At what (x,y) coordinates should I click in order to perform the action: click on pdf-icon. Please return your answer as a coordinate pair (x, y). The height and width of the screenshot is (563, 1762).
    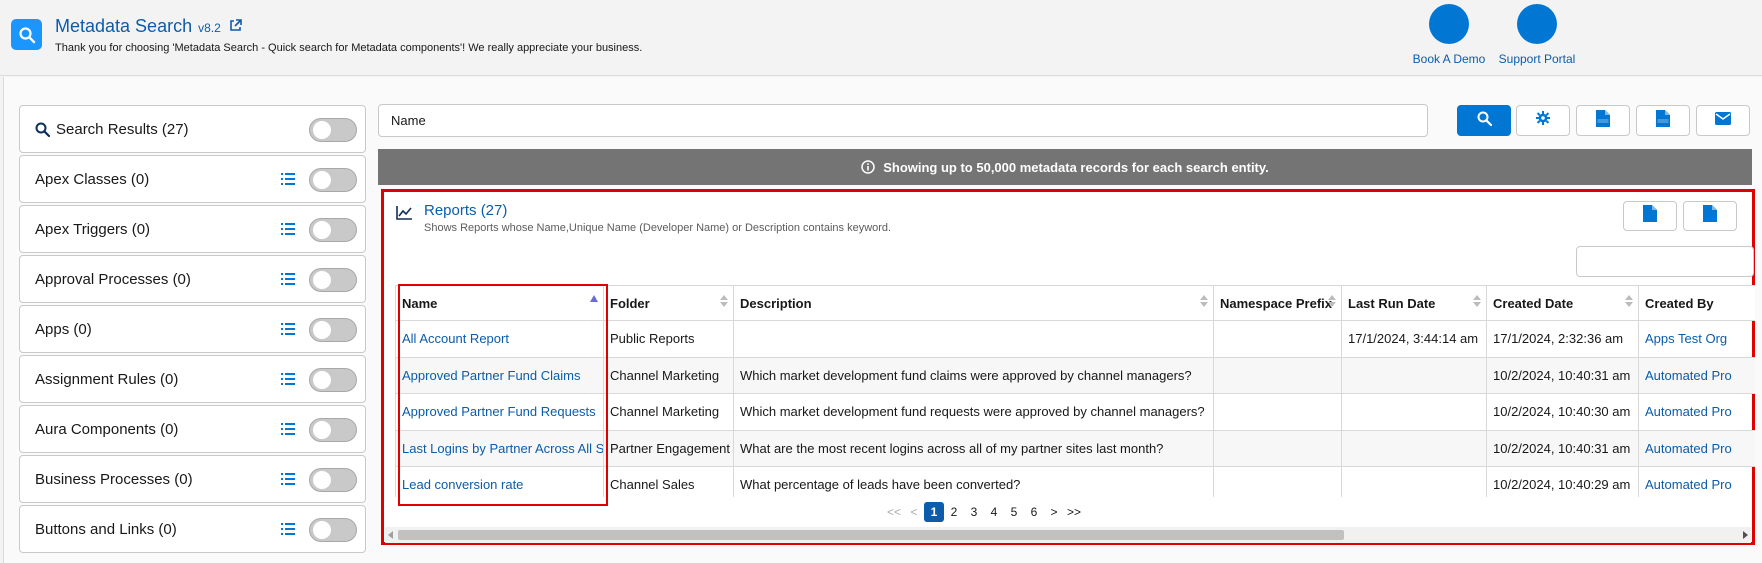
    Looking at the image, I should click on (1650, 216).